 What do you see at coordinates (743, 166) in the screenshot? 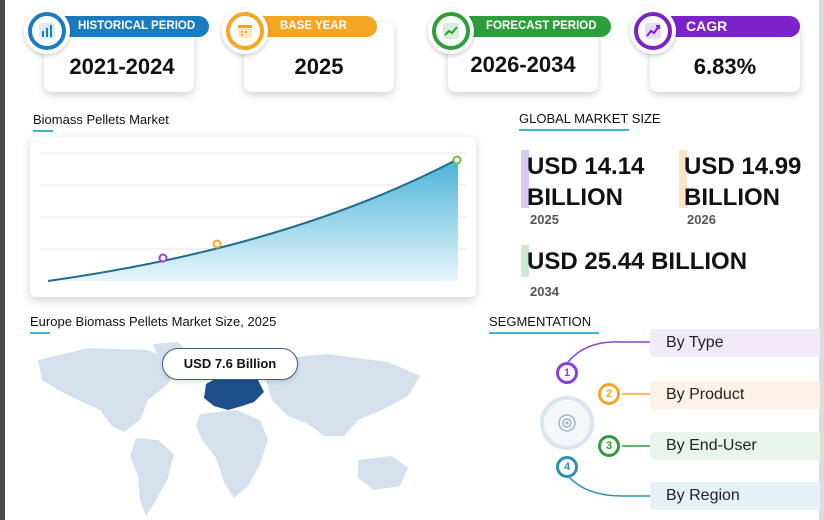
I see `stat-2026-value-line1: USD 14.99` at bounding box center [743, 166].